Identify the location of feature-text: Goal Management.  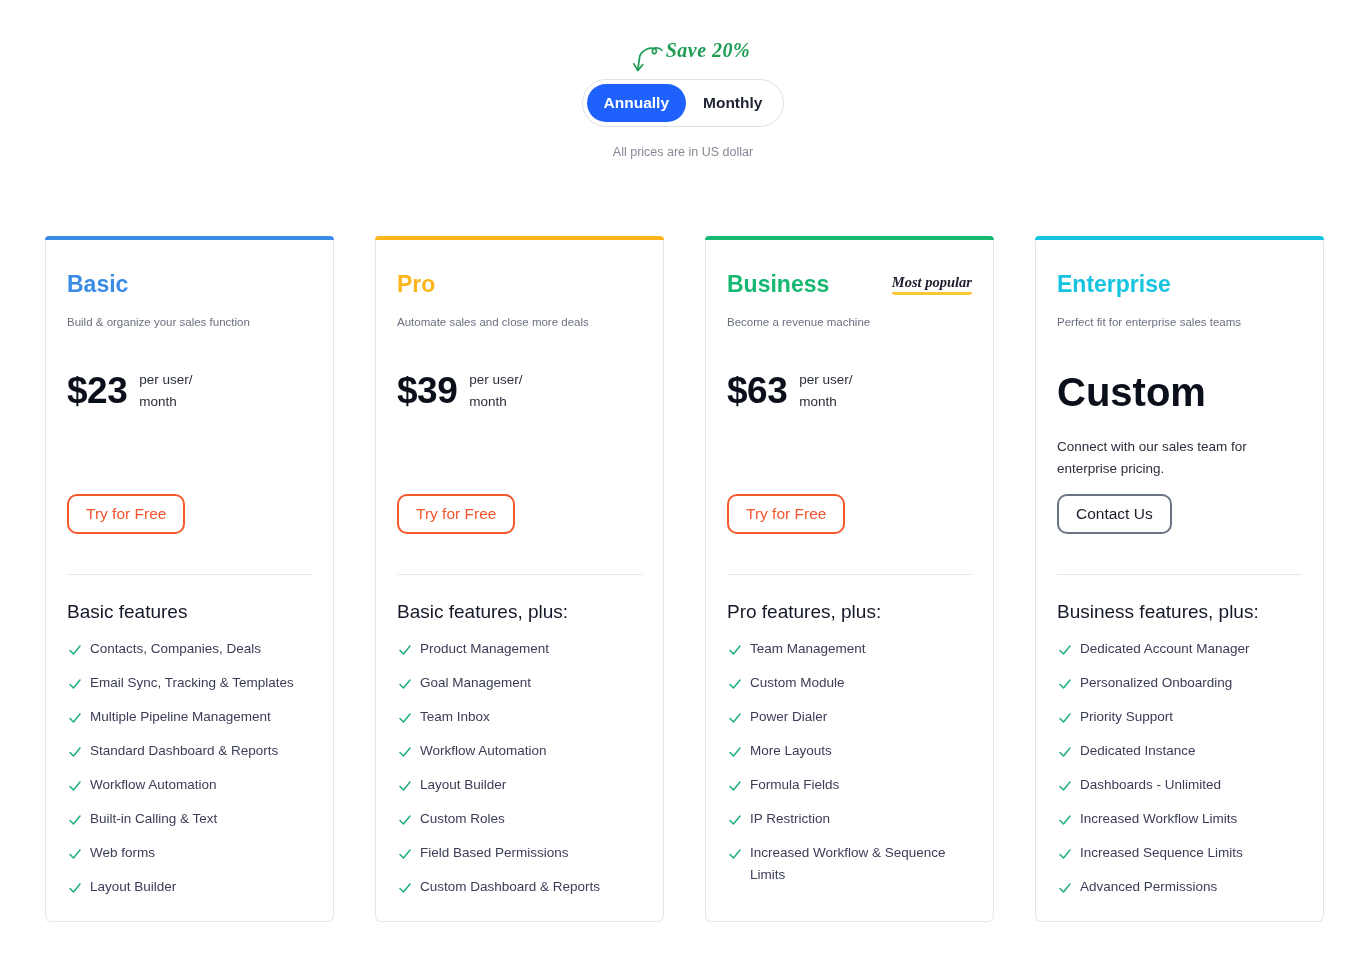
(476, 683).